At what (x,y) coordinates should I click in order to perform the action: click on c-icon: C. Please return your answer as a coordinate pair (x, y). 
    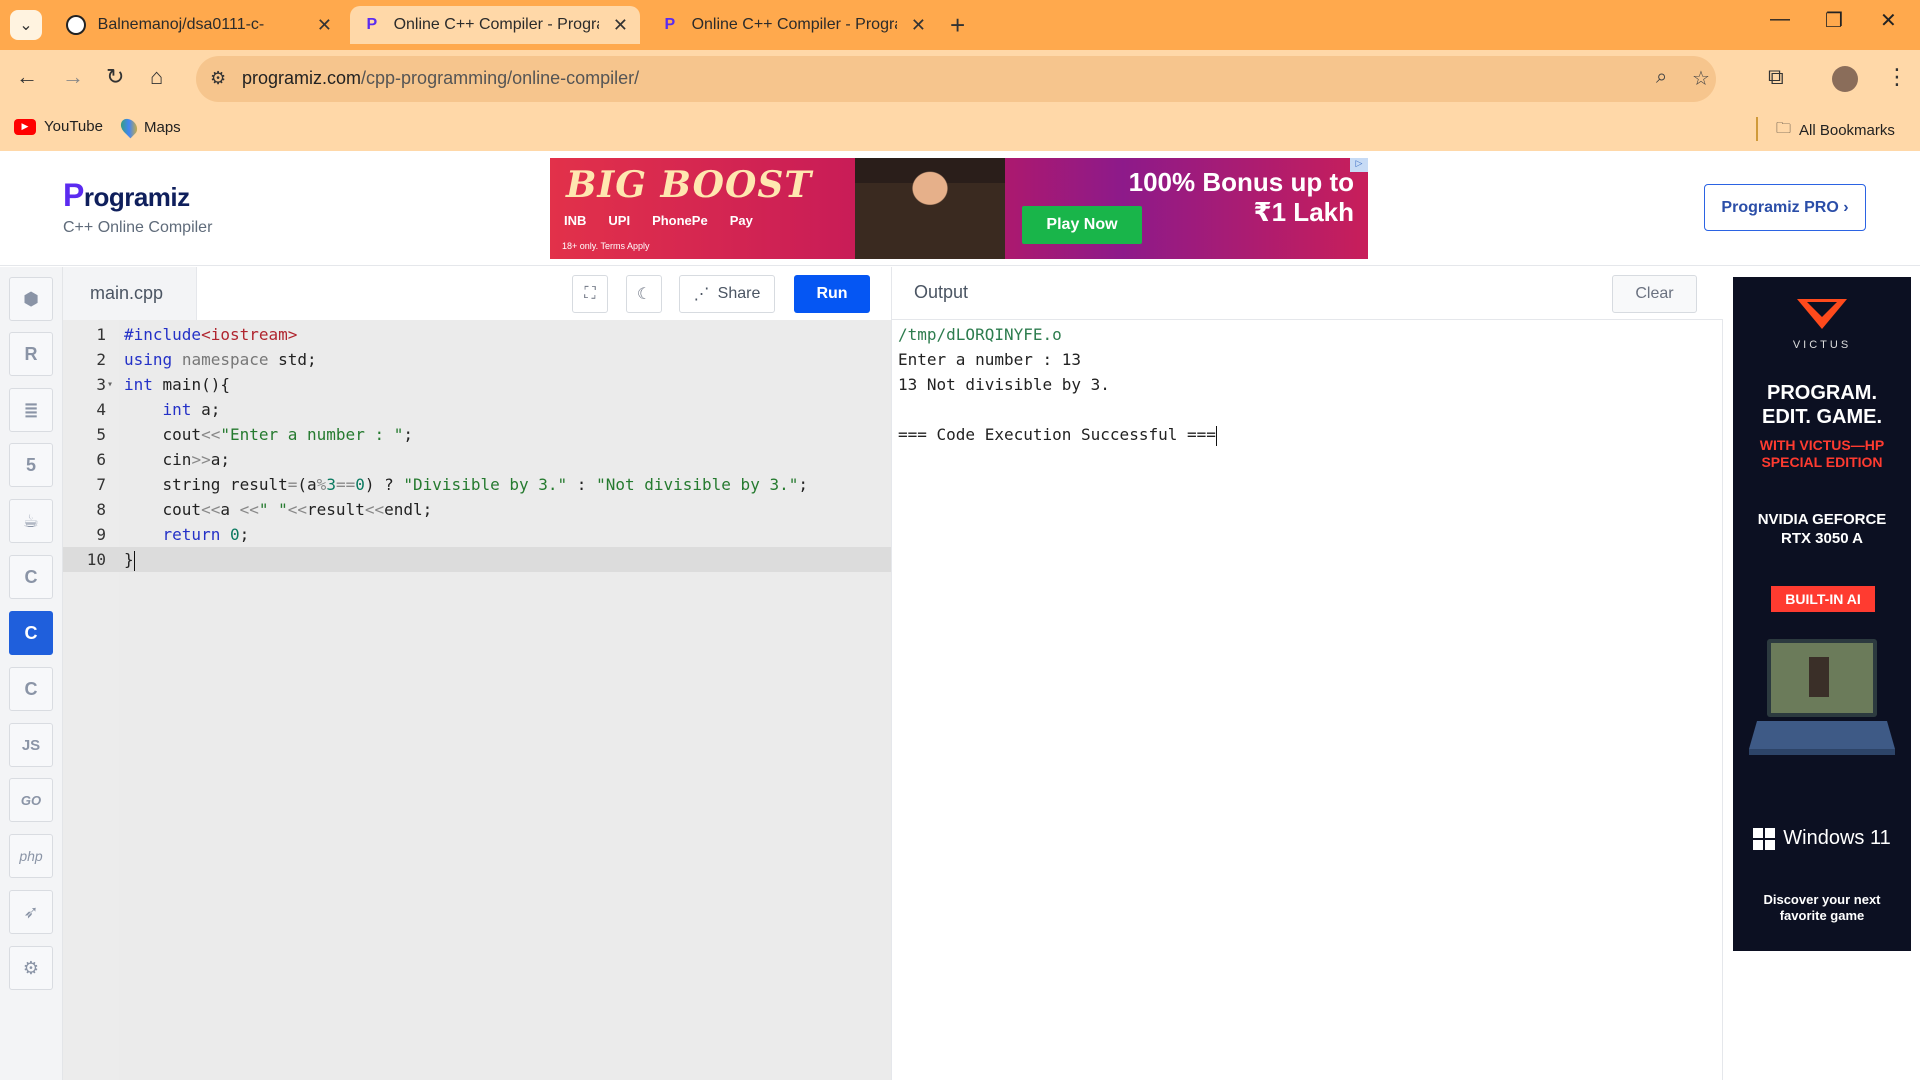
    Looking at the image, I should click on (31, 577).